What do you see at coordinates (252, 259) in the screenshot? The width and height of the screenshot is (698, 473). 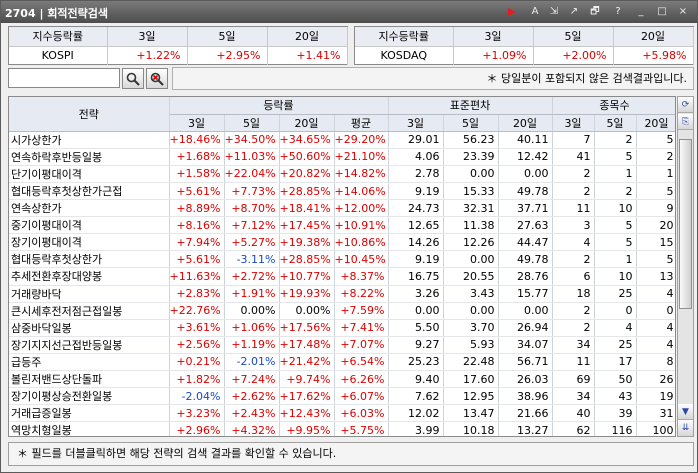 I see `return-cell: -3.11%` at bounding box center [252, 259].